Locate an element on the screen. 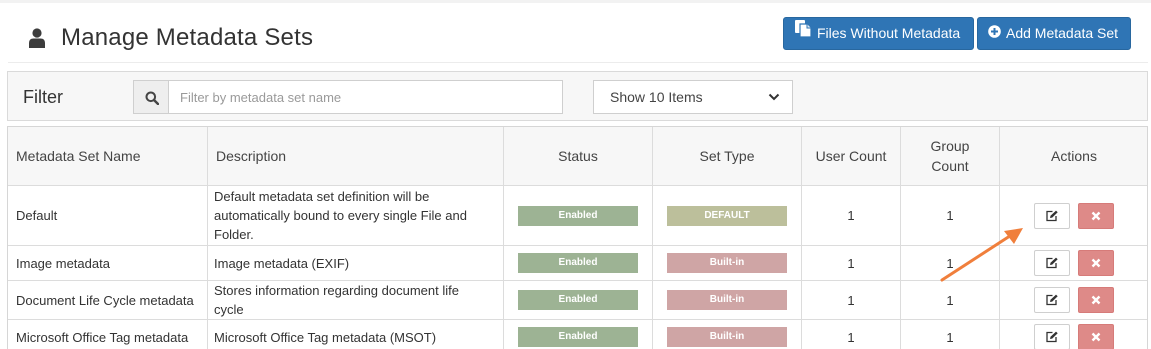 This screenshot has height=349, width=1151. column-header-set-type: Set Type is located at coordinates (727, 156).